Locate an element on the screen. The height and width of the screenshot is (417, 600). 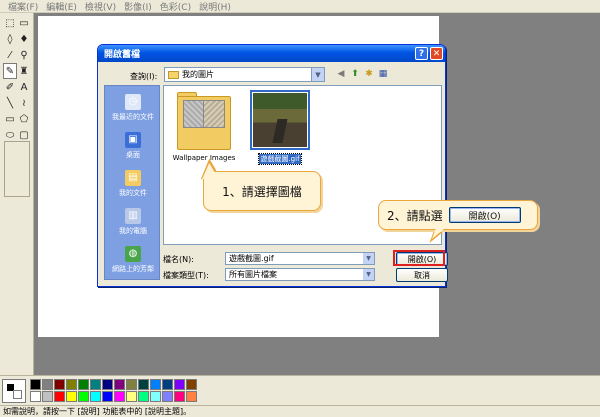
file-item-folder: Wallpaper Images is located at coordinates (204, 127).